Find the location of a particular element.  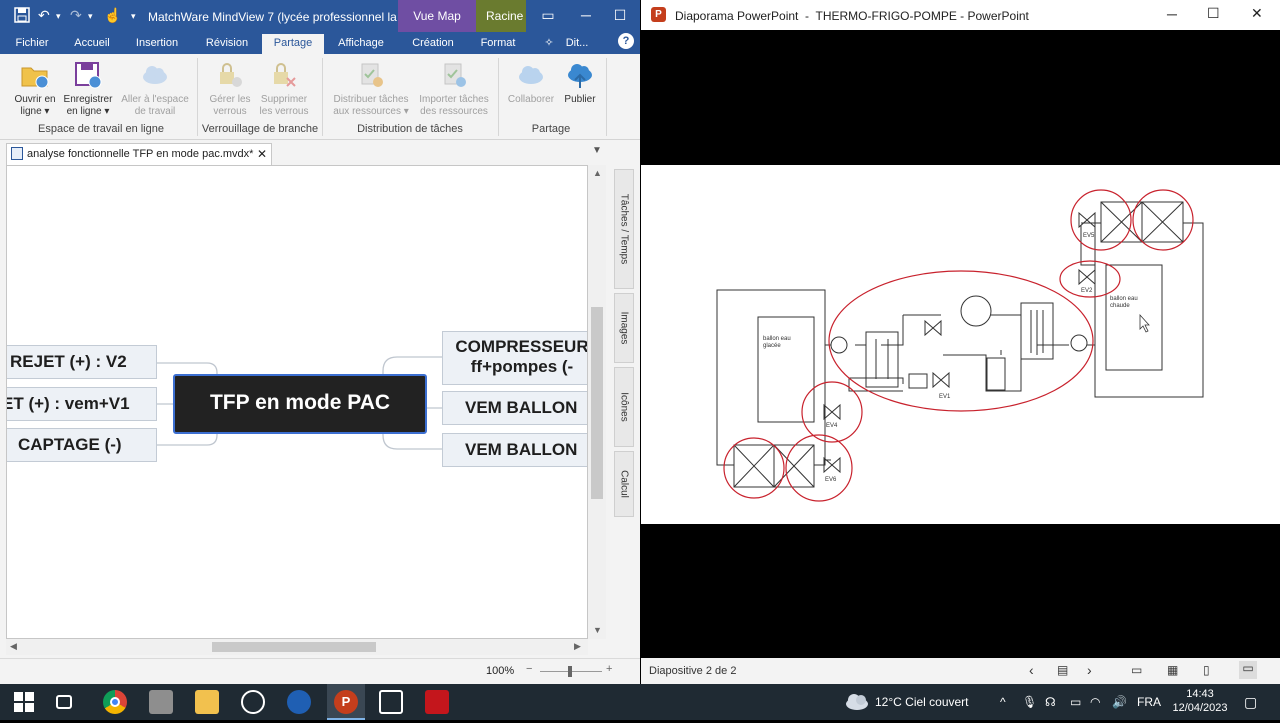

side-tab-icones: Icônes is located at coordinates (624, 407).